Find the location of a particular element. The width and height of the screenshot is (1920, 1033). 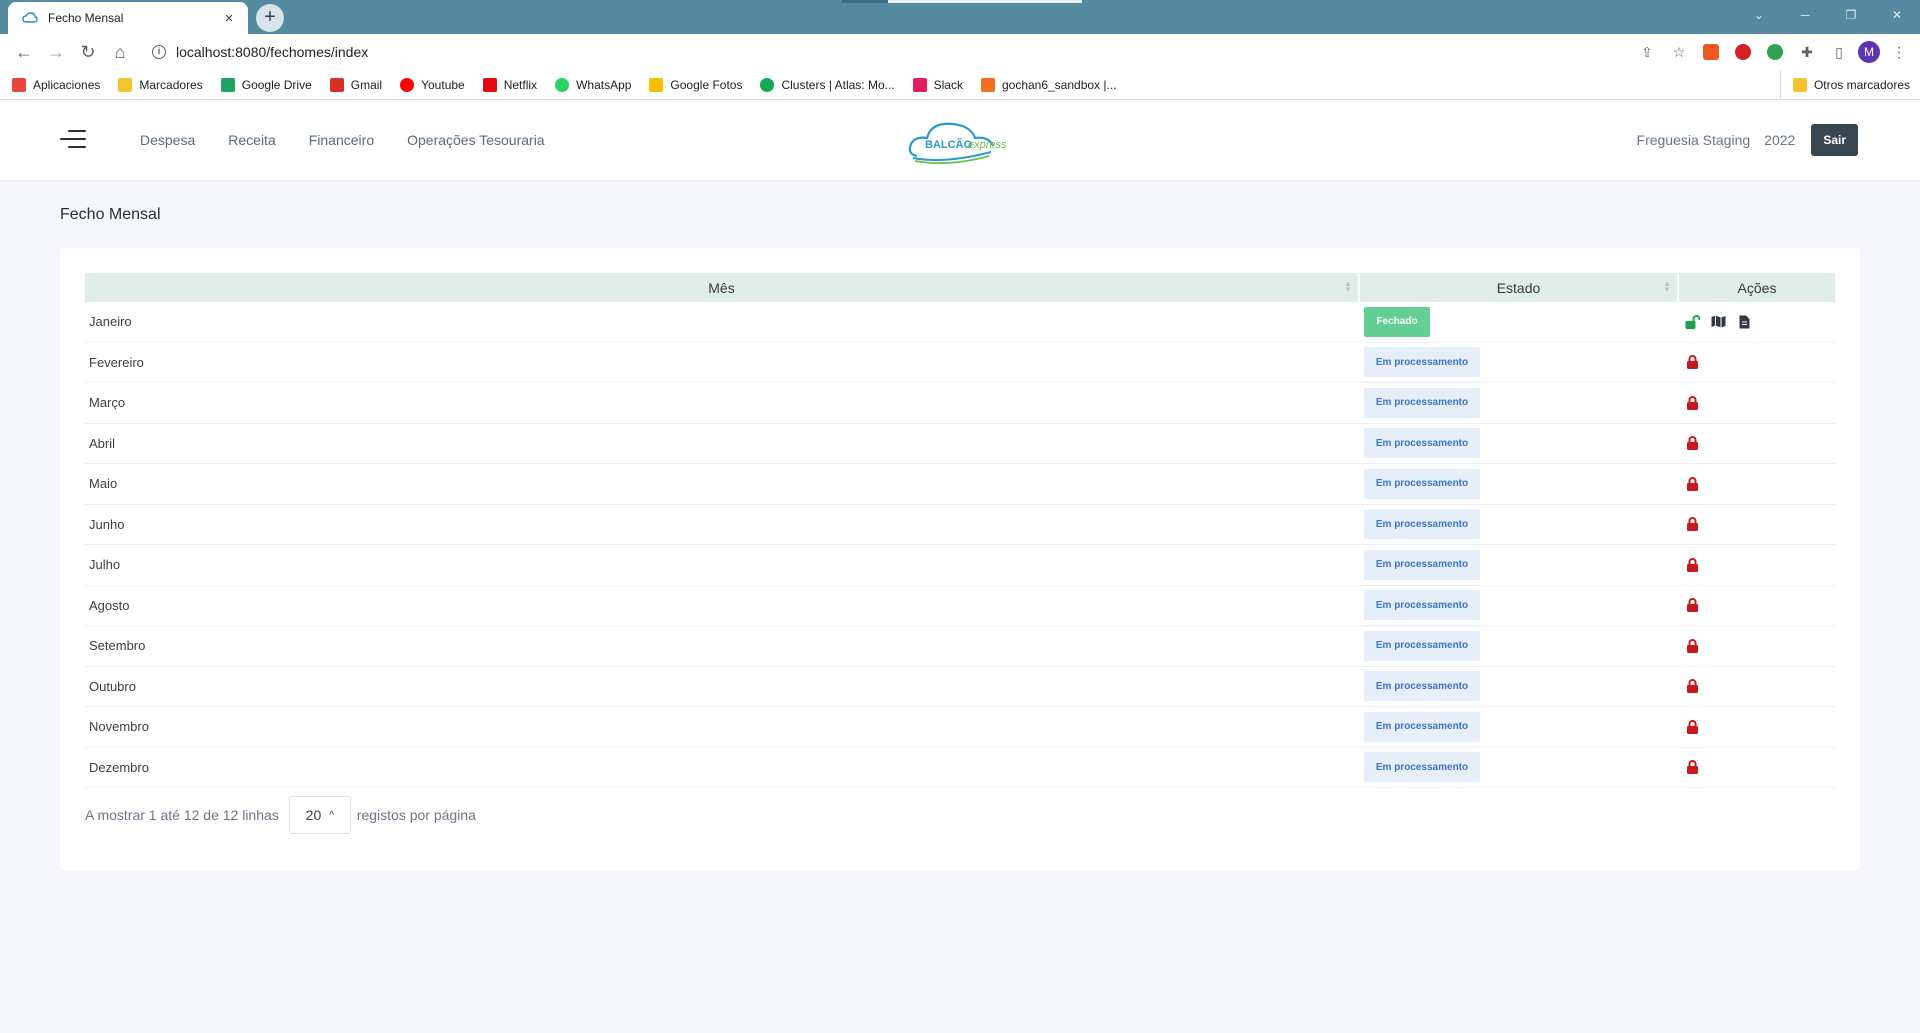

share-icon: ⇪ is located at coordinates (1647, 52).